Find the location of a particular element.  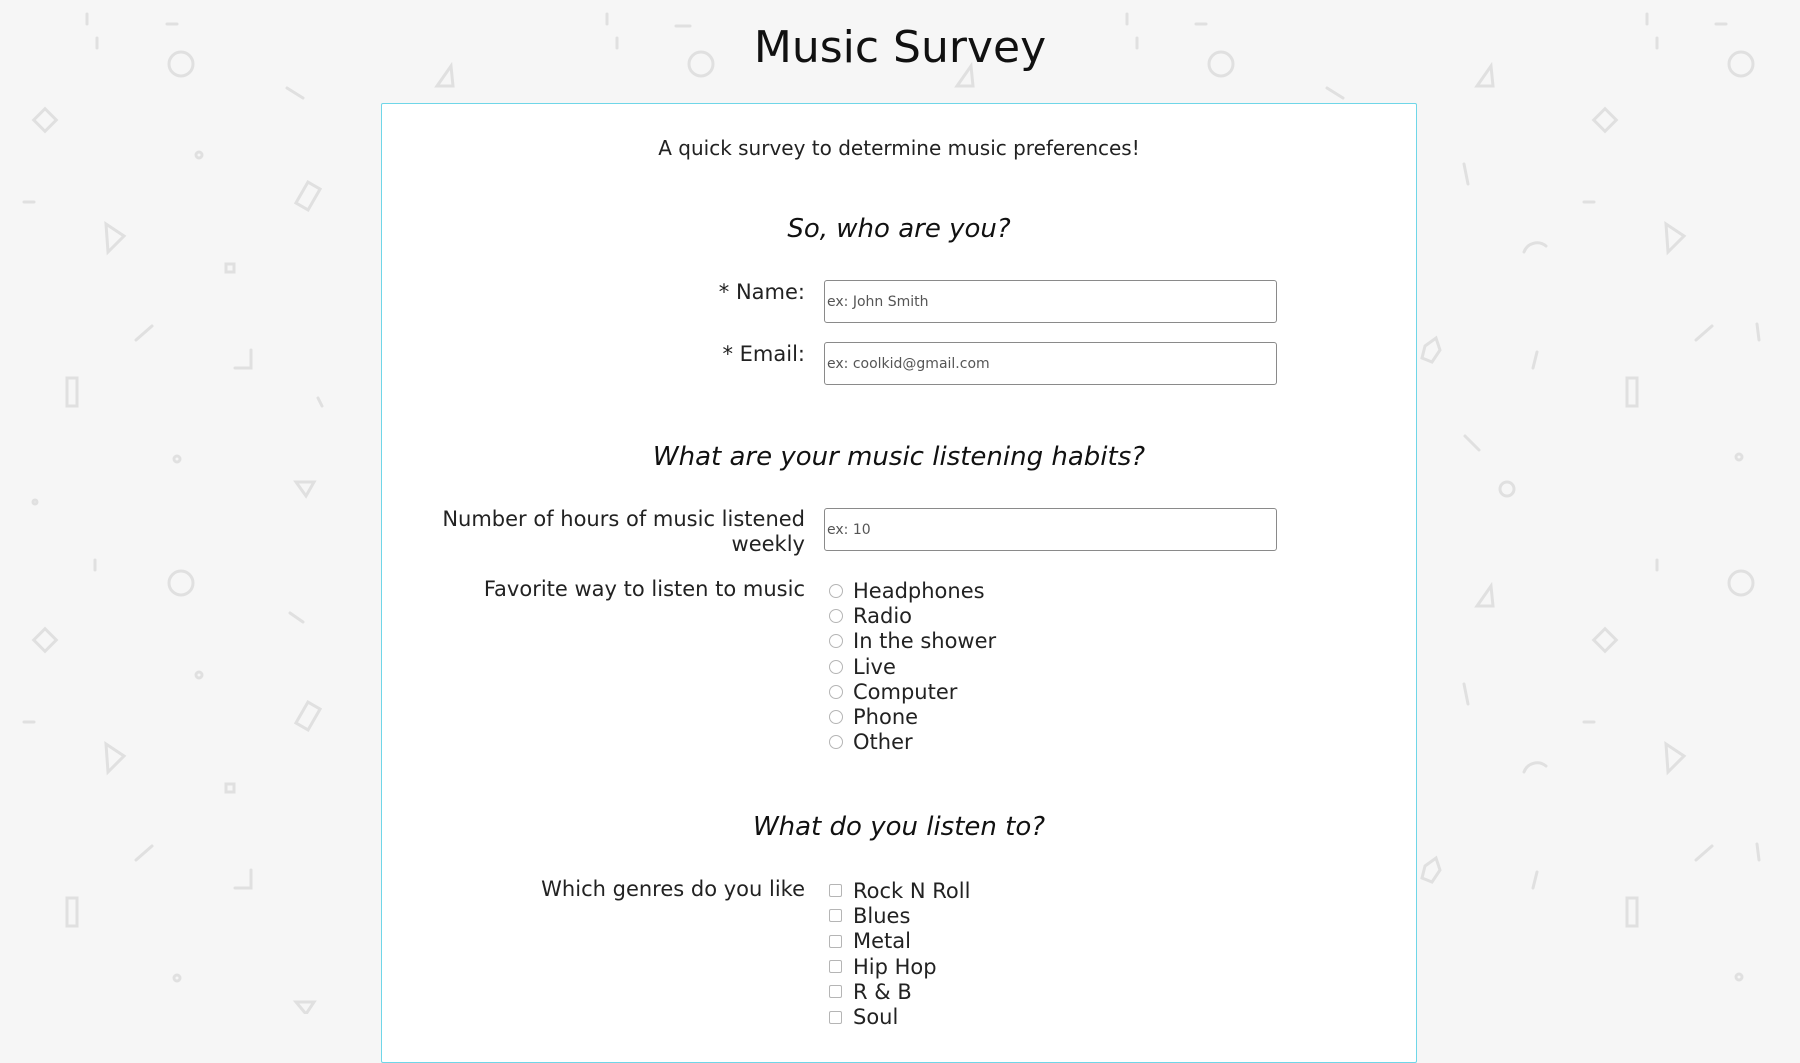

name-label: * Name: is located at coordinates (761, 292).